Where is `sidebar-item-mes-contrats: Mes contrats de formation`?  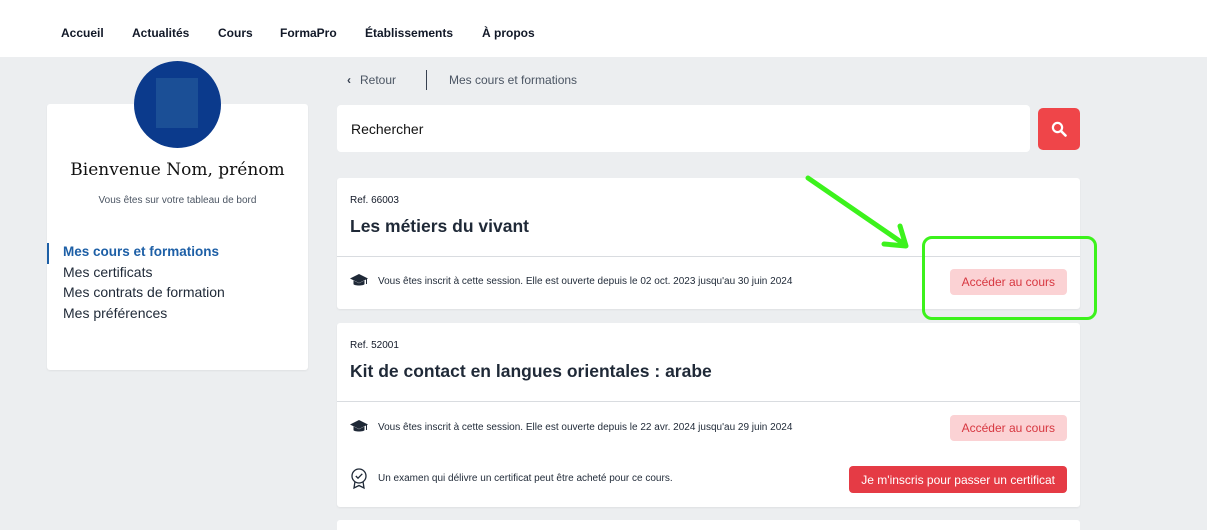 sidebar-item-mes-contrats: Mes contrats de formation is located at coordinates (177, 294).